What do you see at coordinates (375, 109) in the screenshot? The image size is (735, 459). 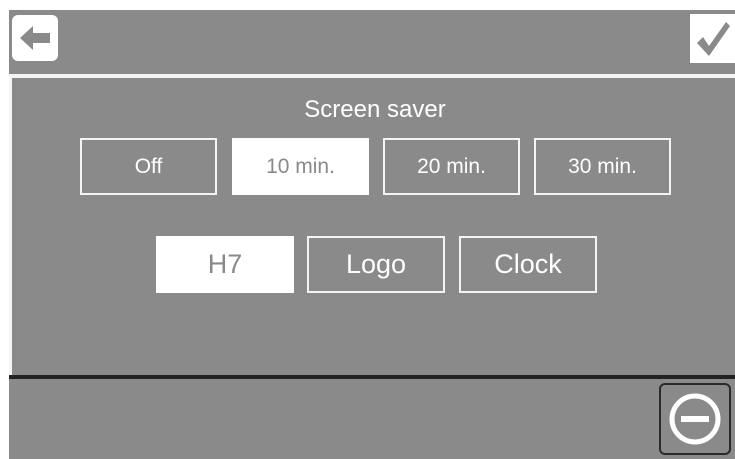 I see `panel-title: Screen saver` at bounding box center [375, 109].